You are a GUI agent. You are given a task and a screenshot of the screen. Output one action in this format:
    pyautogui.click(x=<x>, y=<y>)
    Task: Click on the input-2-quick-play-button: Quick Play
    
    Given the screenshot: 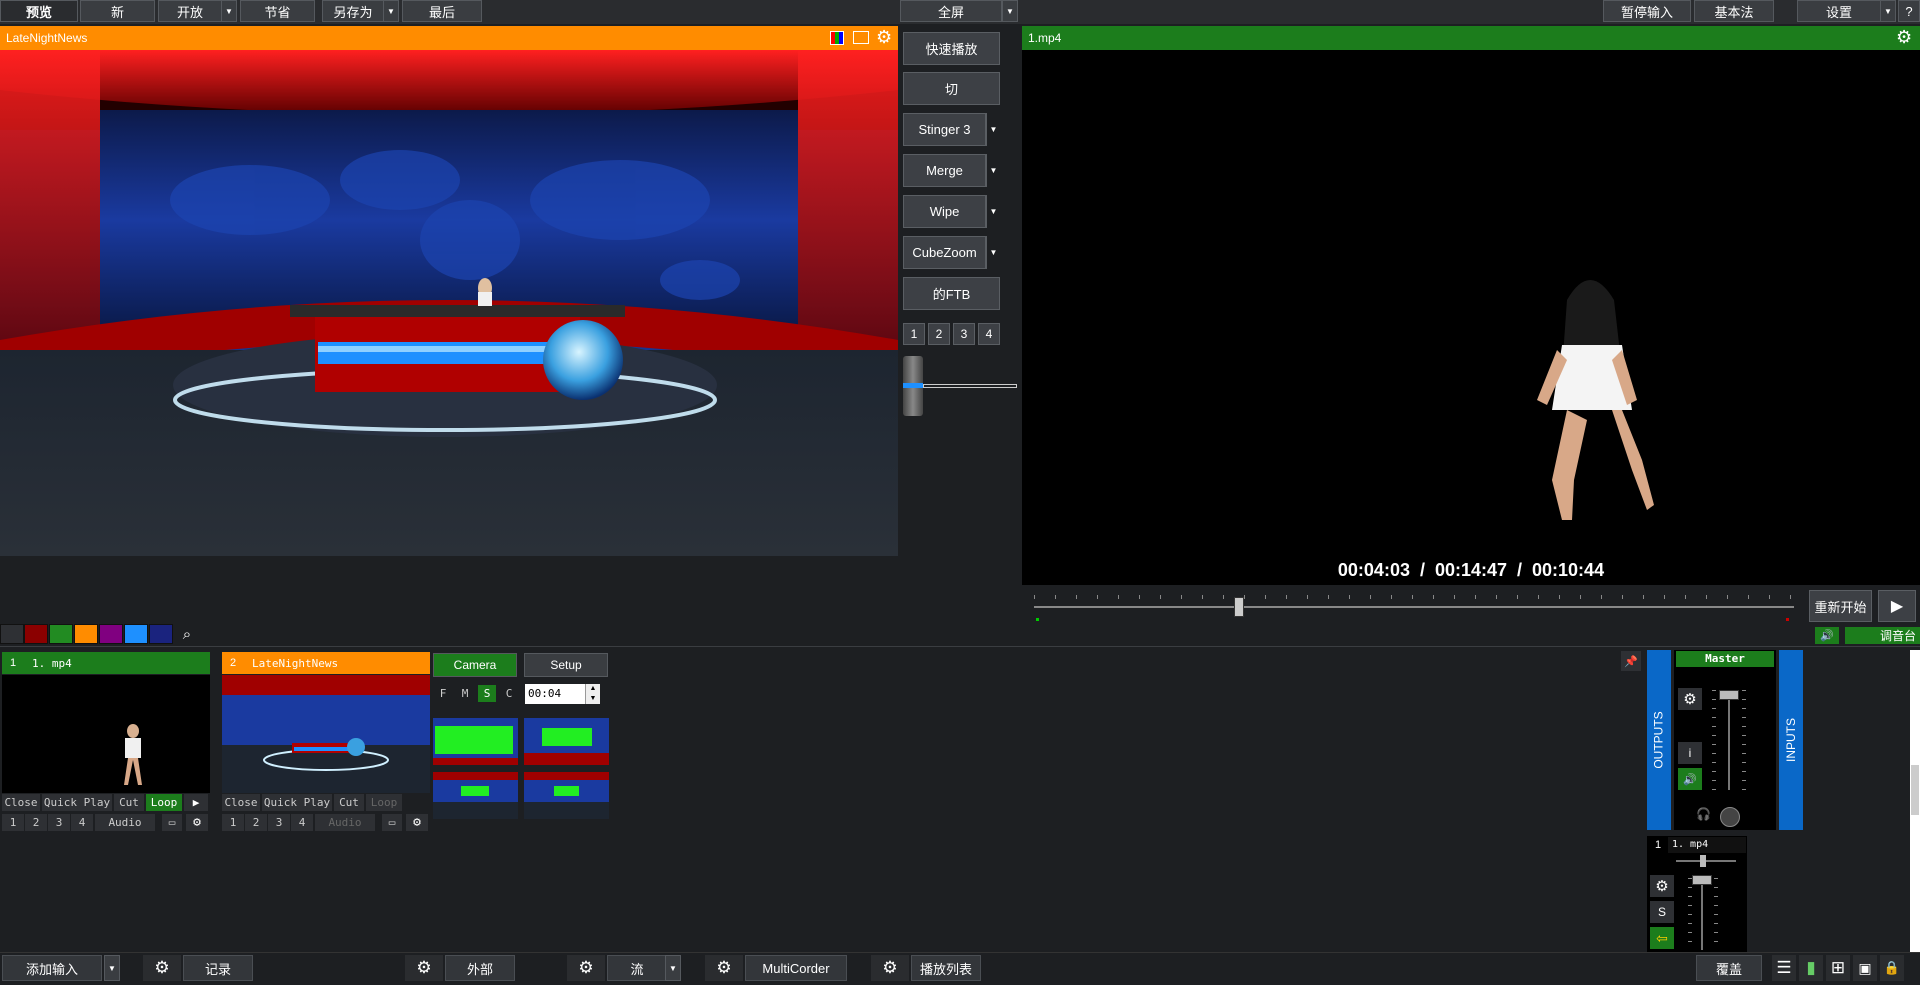 What is the action you would take?
    pyautogui.click(x=297, y=802)
    